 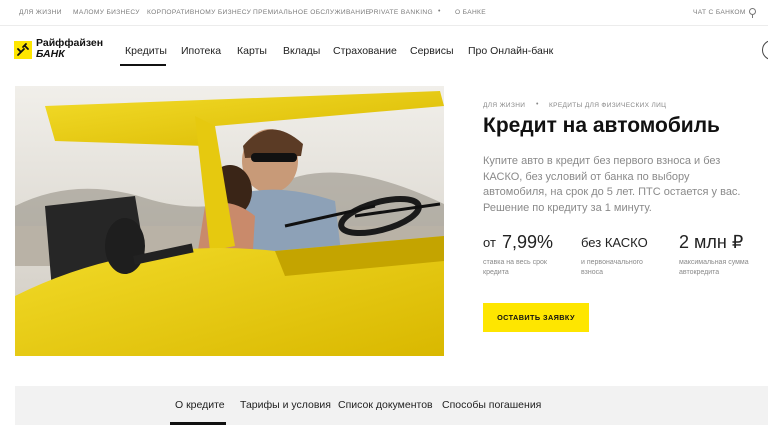 What do you see at coordinates (252, 51) in the screenshot?
I see `nav-item-cards: Карты` at bounding box center [252, 51].